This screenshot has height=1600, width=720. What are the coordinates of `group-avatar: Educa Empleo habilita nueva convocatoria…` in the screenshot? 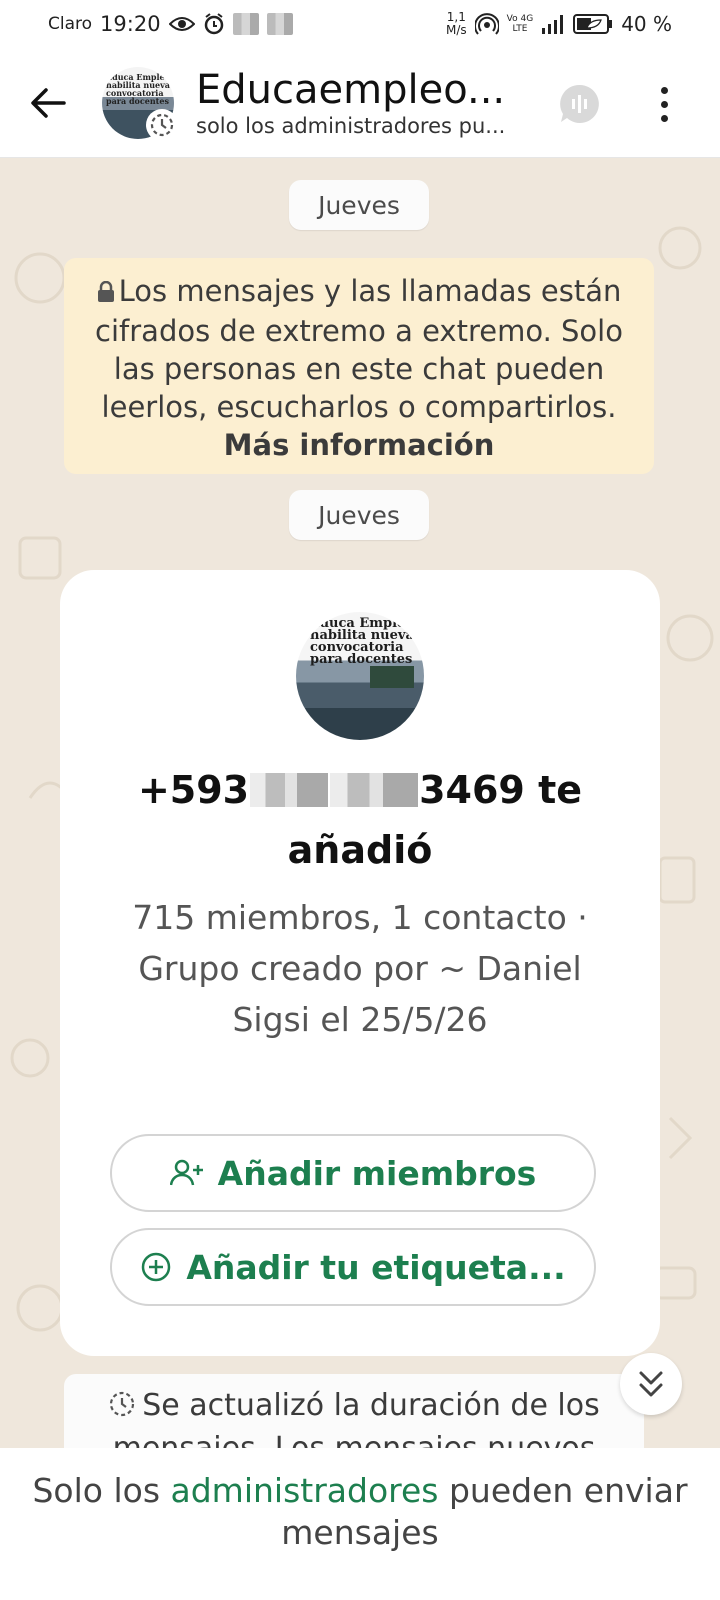 It's located at (140, 103).